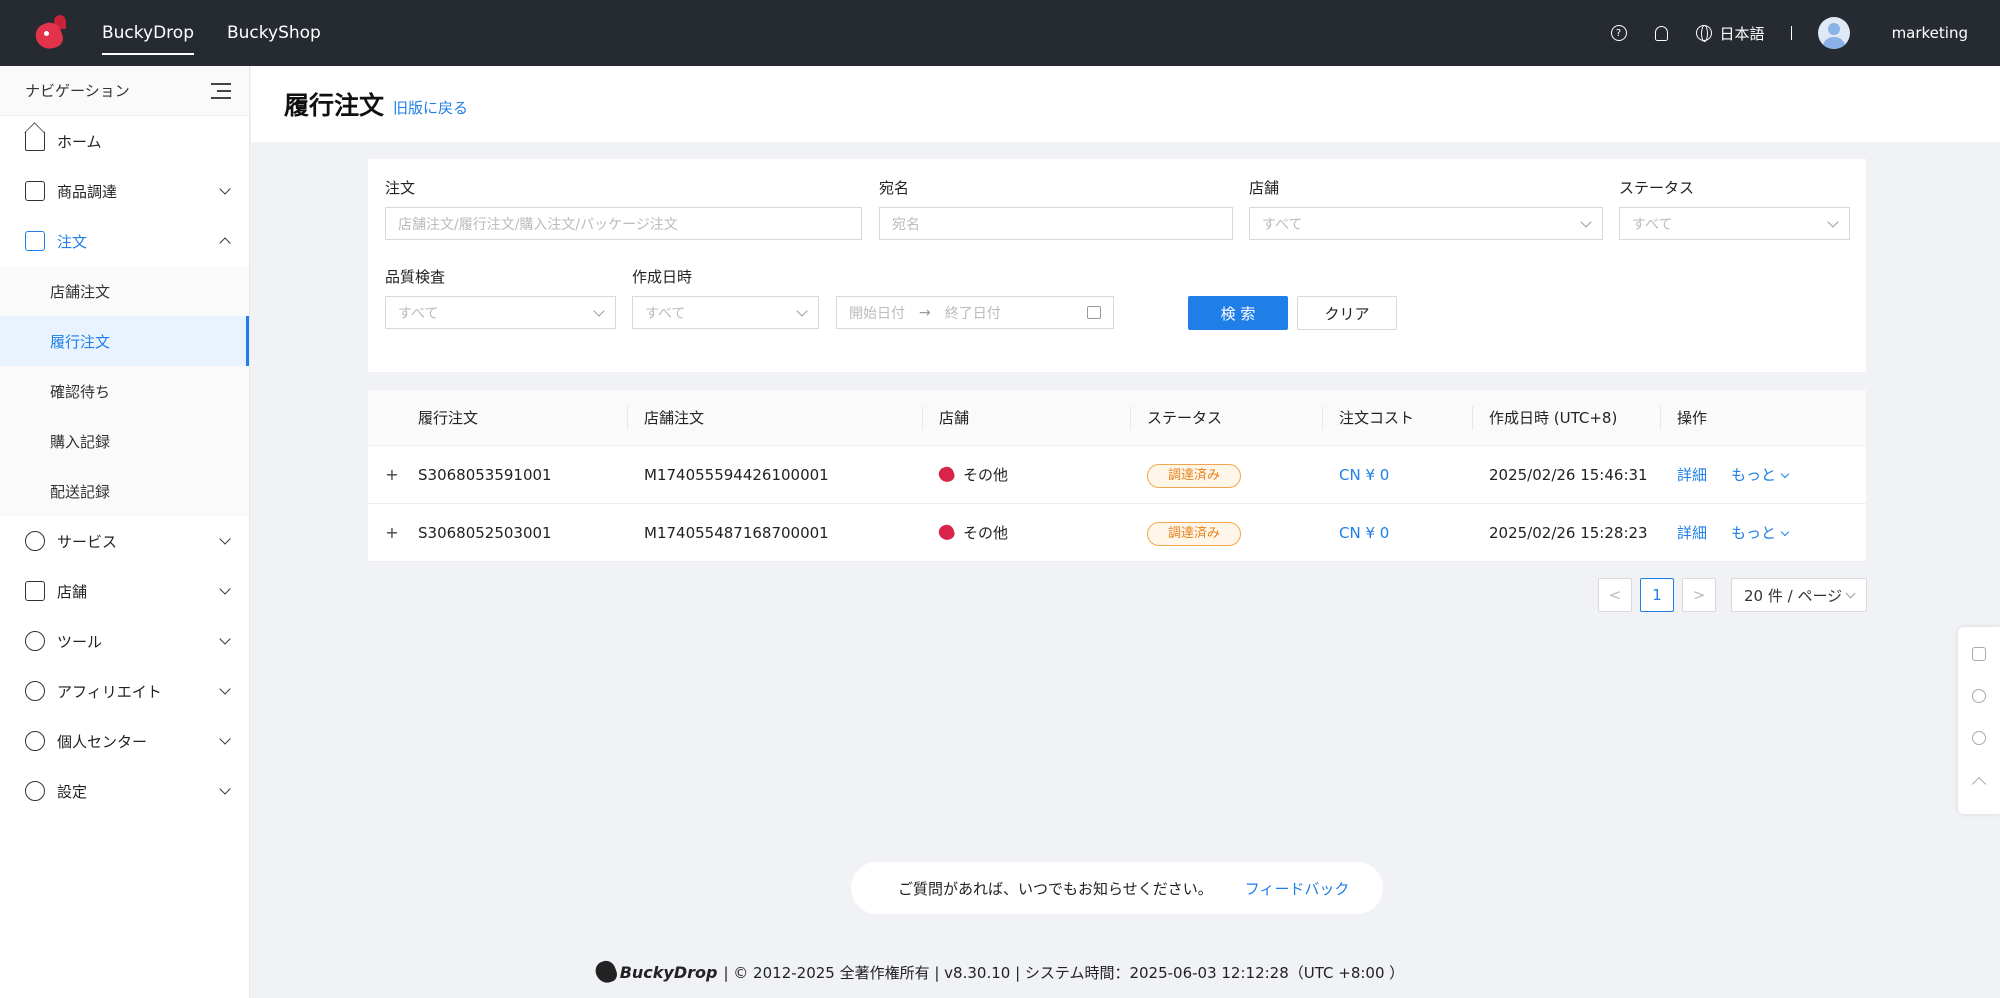 Image resolution: width=2000 pixels, height=998 pixels. Describe the element at coordinates (415, 277) in the screenshot. I see `qc-filter-label: 品質検査` at that location.